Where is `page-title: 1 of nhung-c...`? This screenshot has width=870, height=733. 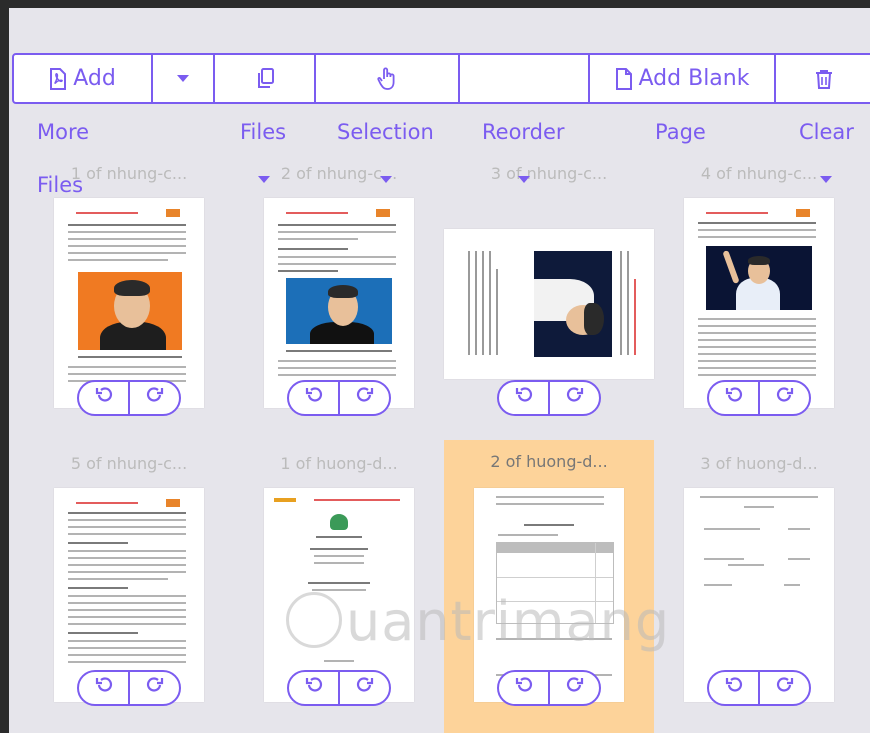
page-title: 1 of nhung-c... is located at coordinates (129, 173).